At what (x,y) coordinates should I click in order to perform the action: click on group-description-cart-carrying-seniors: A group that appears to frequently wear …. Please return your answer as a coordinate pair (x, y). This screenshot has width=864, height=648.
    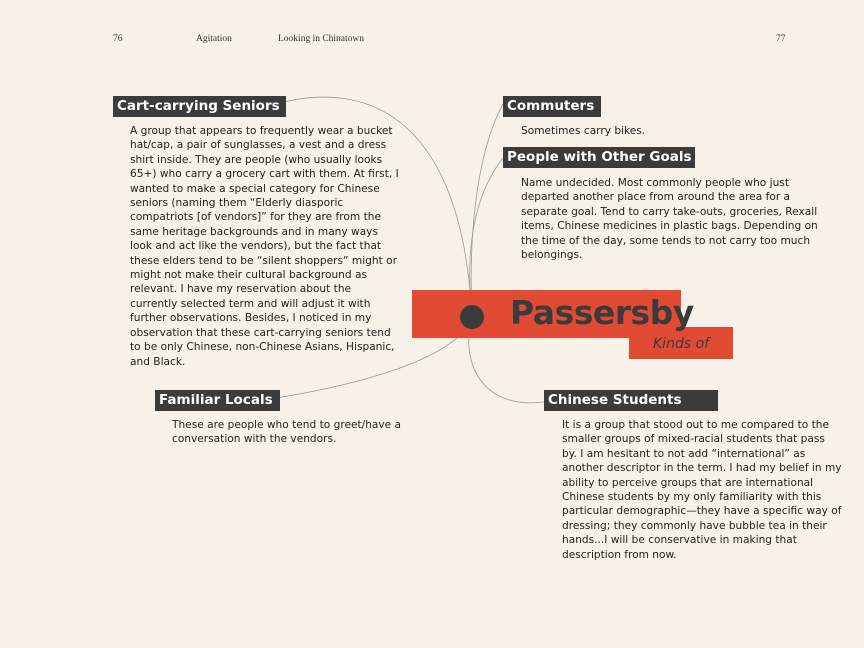
    Looking at the image, I should click on (264, 246).